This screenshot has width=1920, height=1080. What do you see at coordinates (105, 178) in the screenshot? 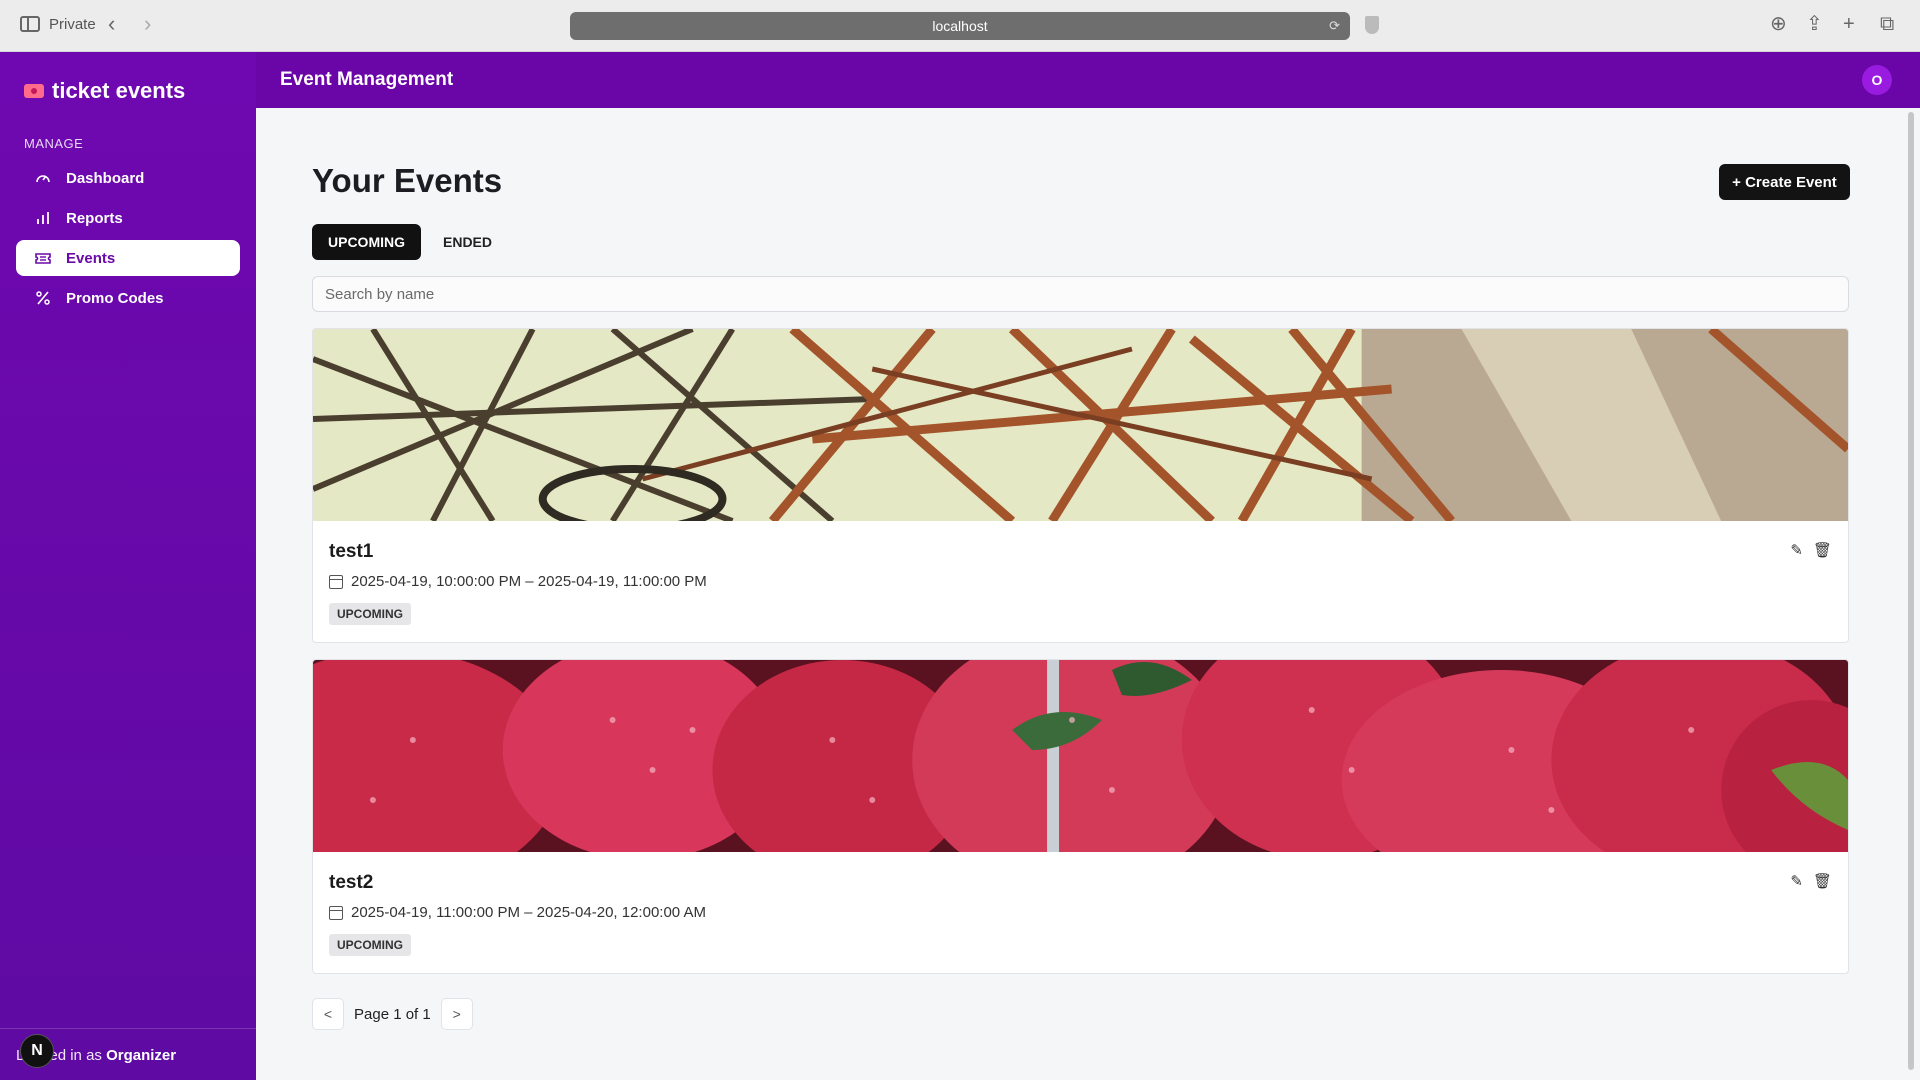
I see `sidebar-item-label: Dashboard` at bounding box center [105, 178].